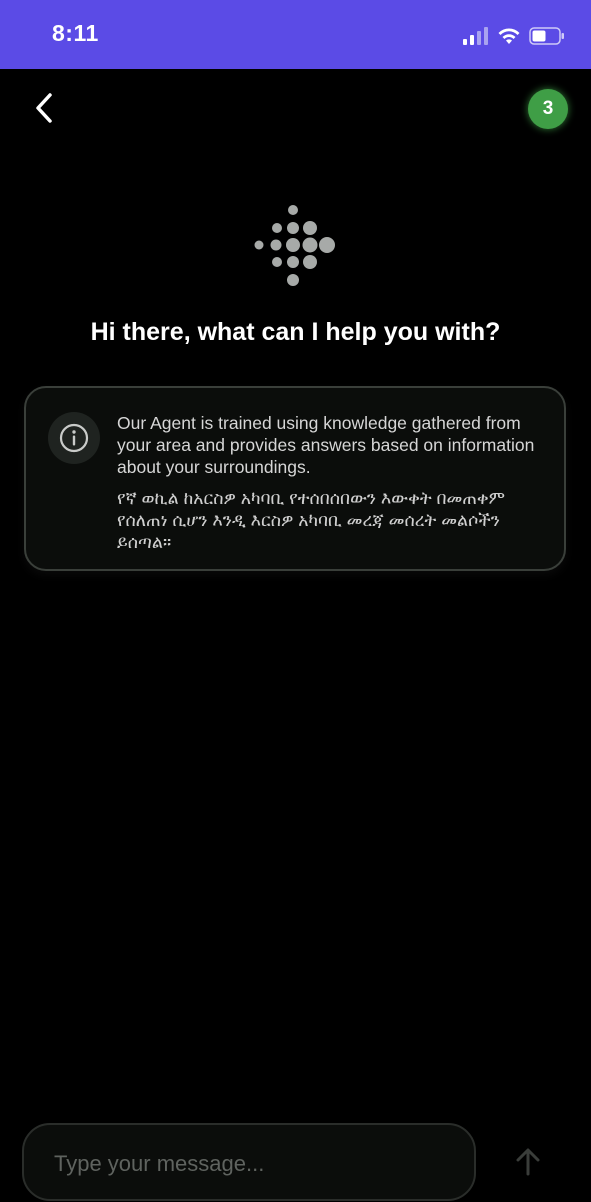  What do you see at coordinates (254, 1164) in the screenshot?
I see `message-input` at bounding box center [254, 1164].